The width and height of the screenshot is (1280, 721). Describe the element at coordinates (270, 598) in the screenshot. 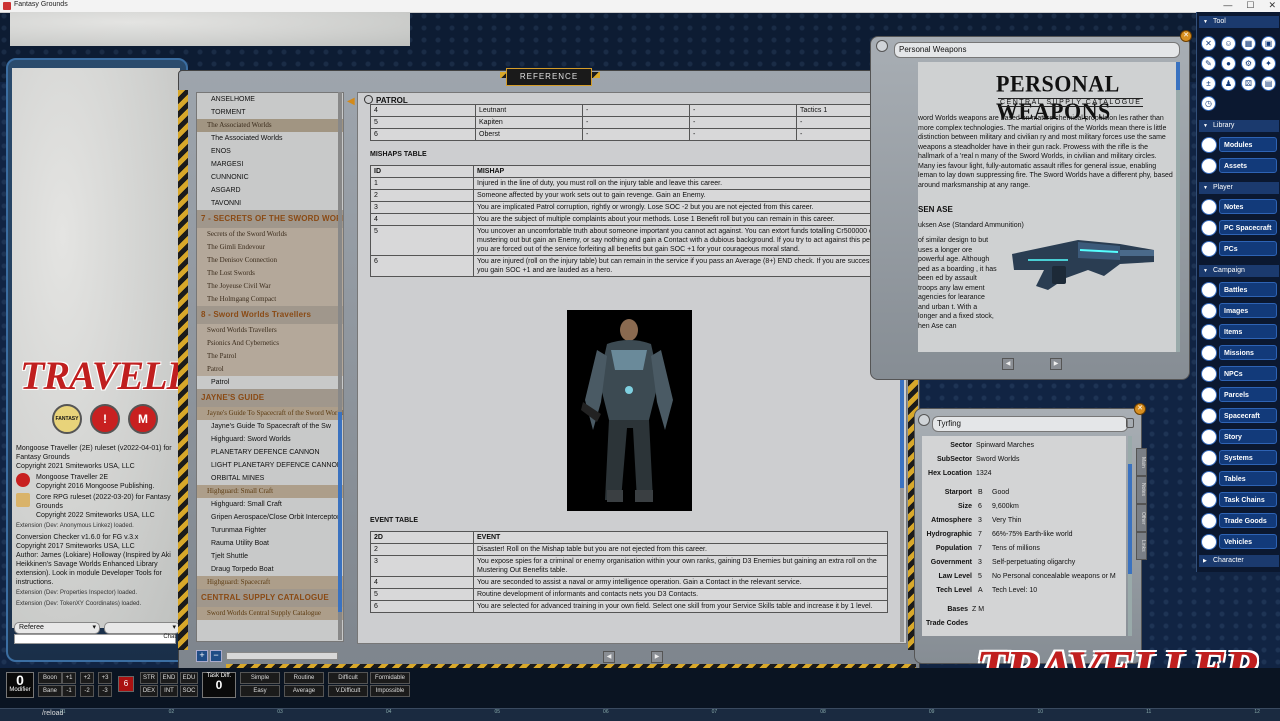

I see `nav-section-header: CENTRAL SUPPLY CATALOGUE` at that location.